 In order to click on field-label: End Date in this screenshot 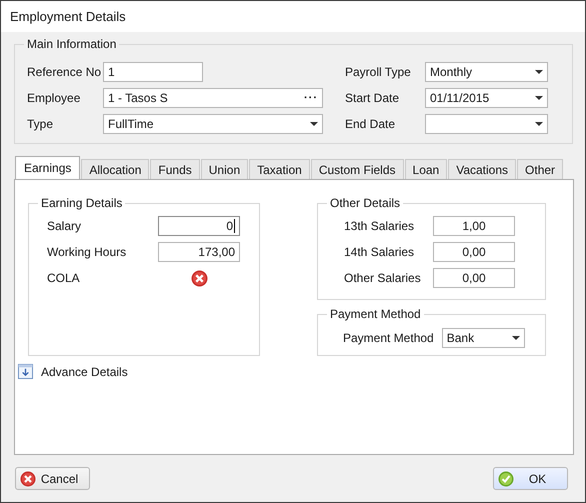, I will do `click(370, 124)`.